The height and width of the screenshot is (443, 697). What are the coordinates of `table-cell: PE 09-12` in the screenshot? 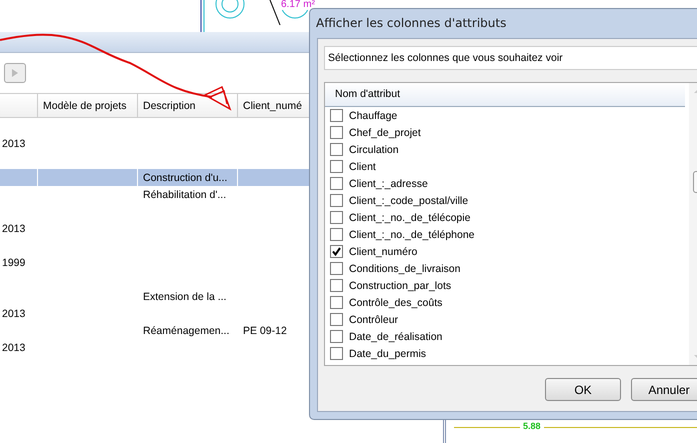 It's located at (265, 330).